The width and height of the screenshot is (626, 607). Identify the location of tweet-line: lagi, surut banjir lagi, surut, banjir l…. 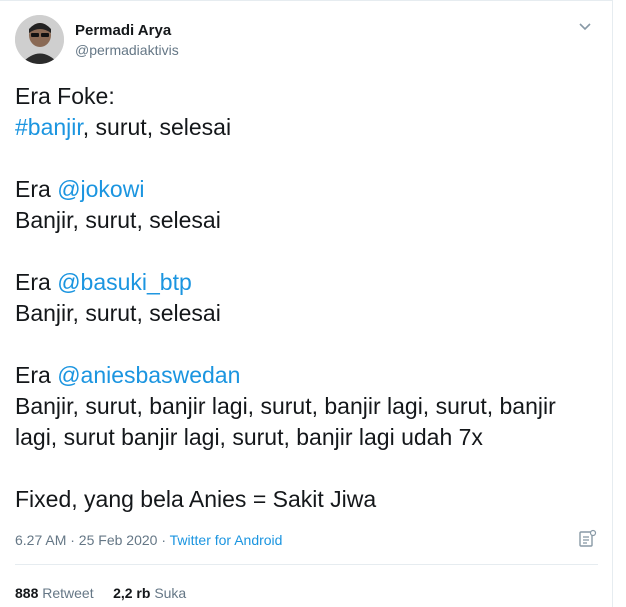
(249, 437).